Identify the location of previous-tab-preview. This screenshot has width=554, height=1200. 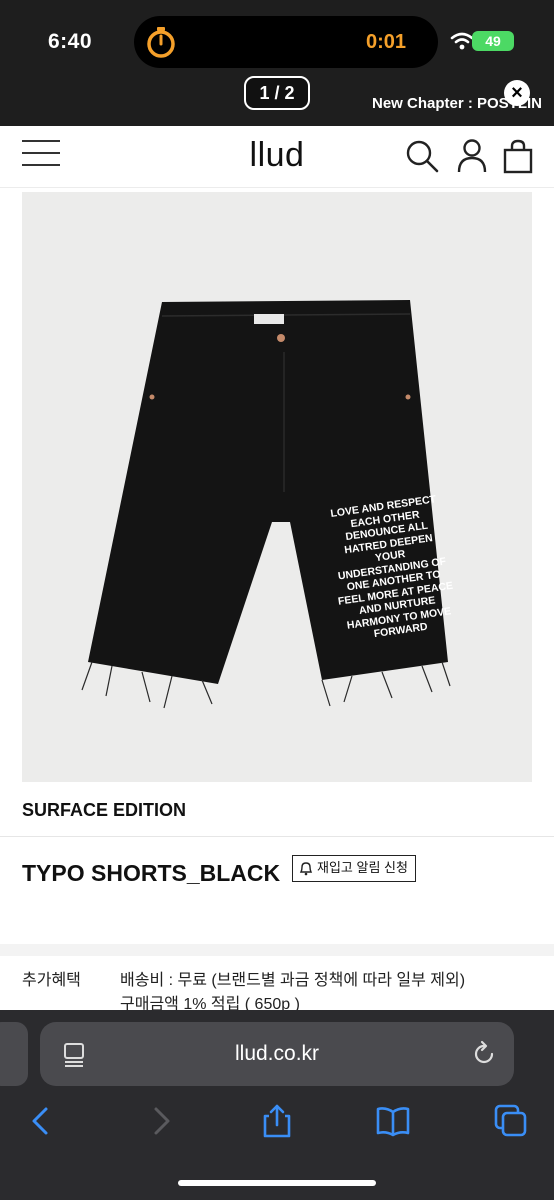
(14, 1054).